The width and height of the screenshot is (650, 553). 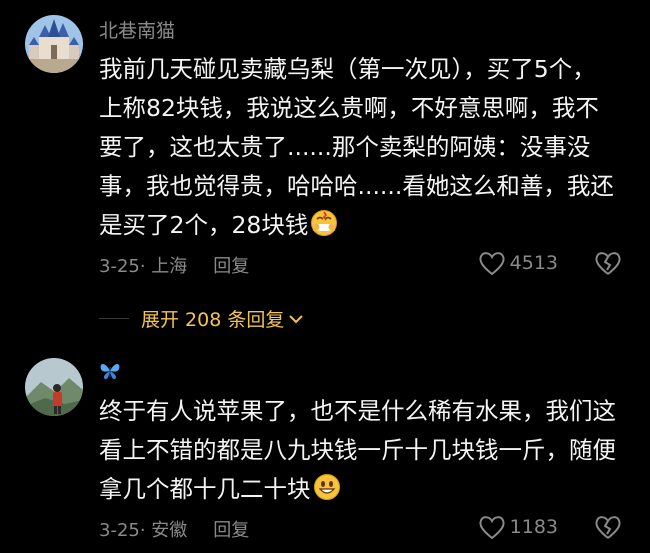 I want to click on butterfly-icon, so click(x=110, y=371).